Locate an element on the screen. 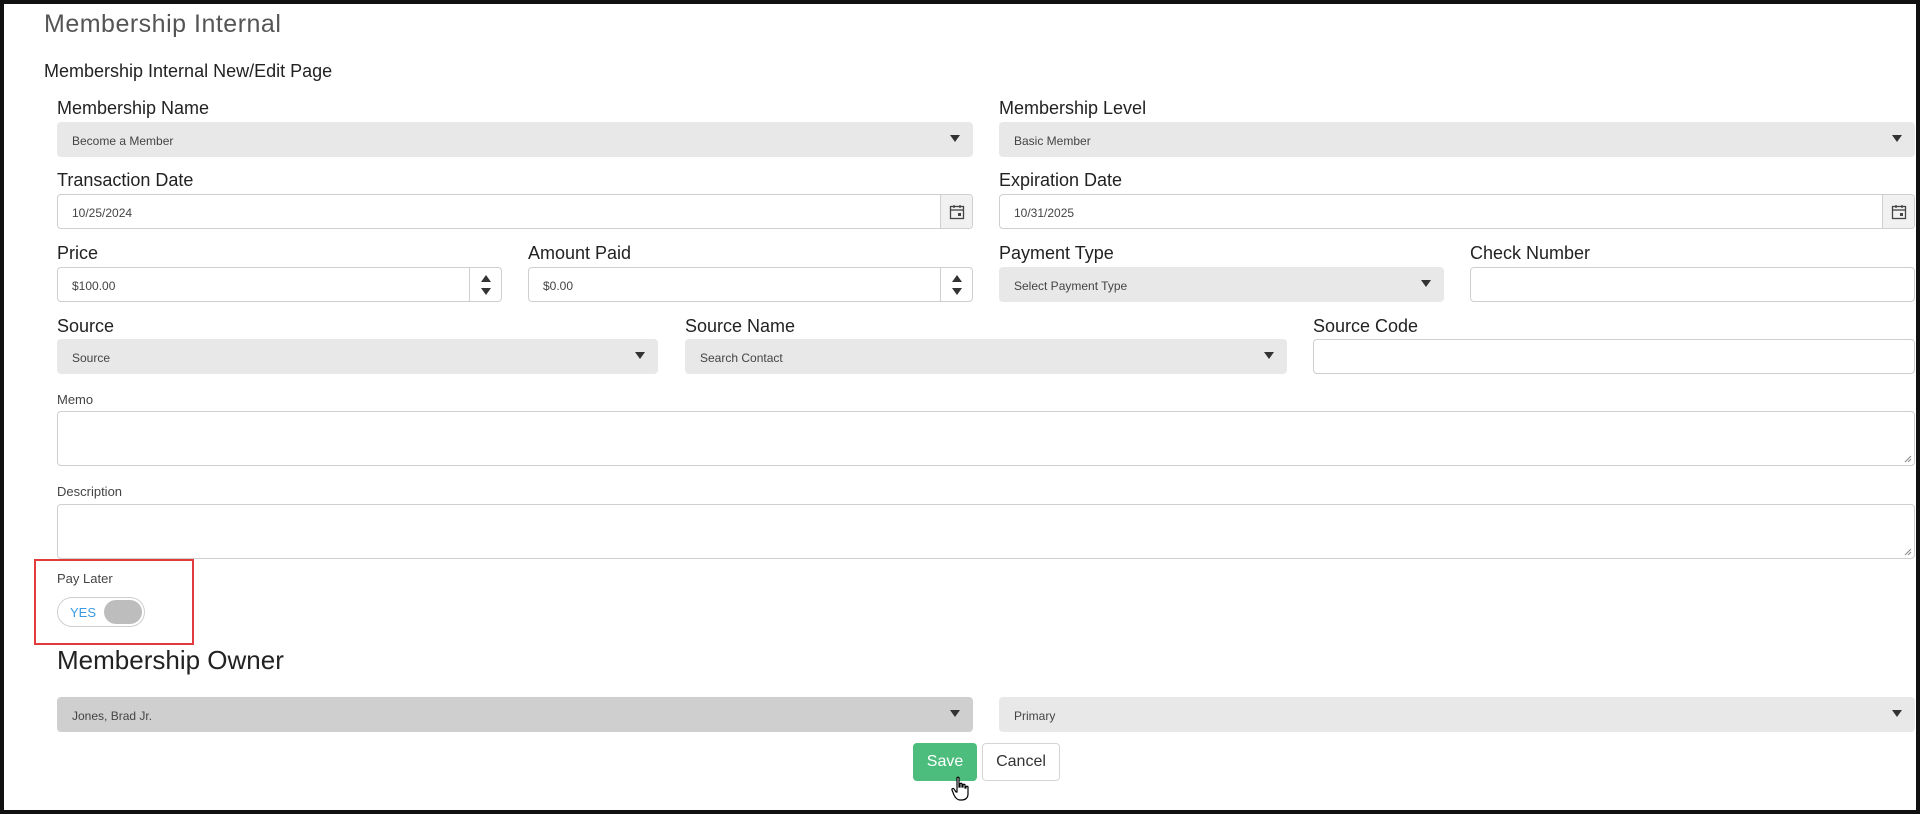  payment-type-value: Select Payment Type is located at coordinates (1071, 286).